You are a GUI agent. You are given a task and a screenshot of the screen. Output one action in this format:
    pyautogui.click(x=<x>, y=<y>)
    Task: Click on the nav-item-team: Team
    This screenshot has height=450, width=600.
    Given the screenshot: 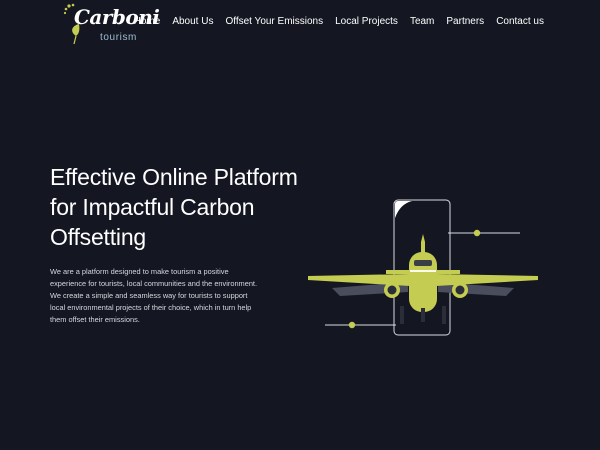 What is the action you would take?
    pyautogui.click(x=422, y=22)
    